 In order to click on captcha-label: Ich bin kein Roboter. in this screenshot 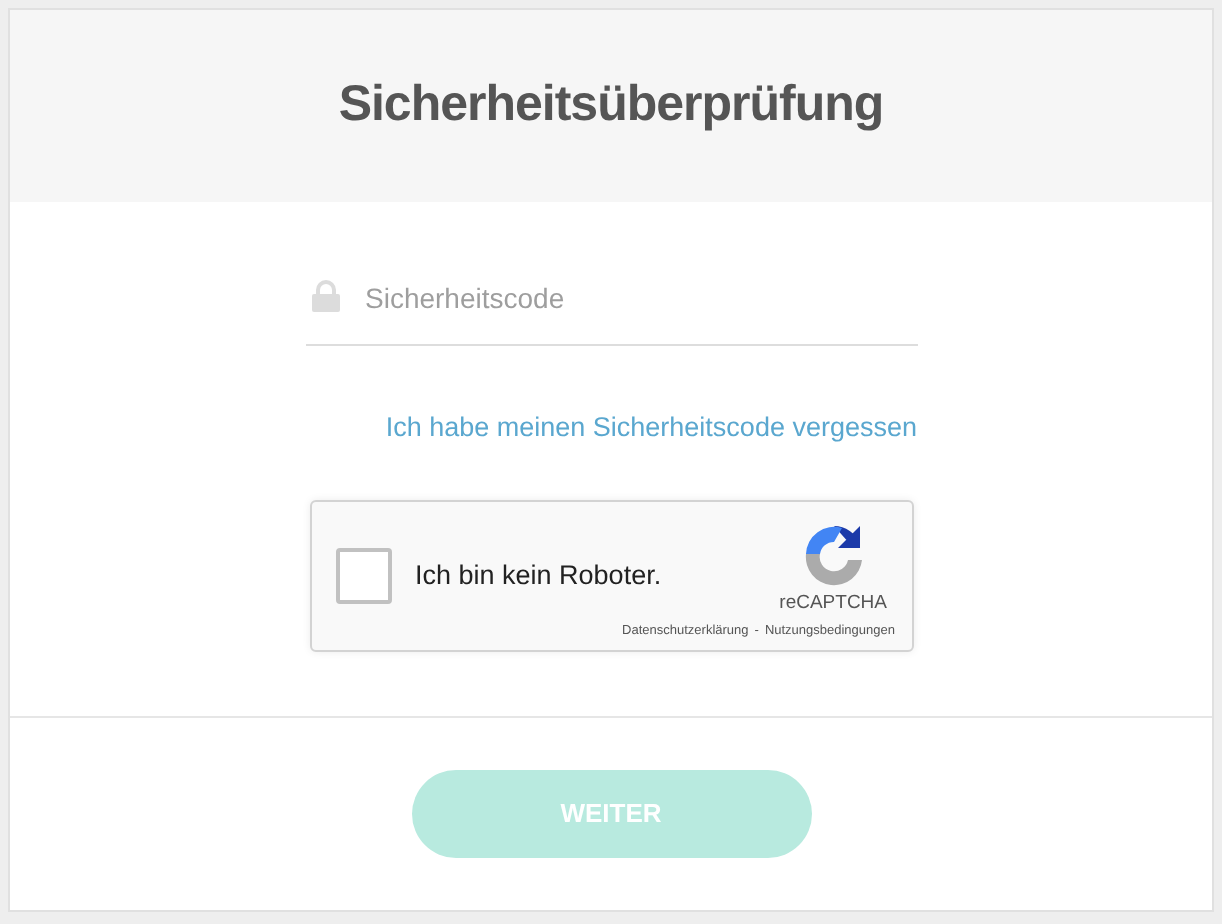, I will do `click(539, 576)`.